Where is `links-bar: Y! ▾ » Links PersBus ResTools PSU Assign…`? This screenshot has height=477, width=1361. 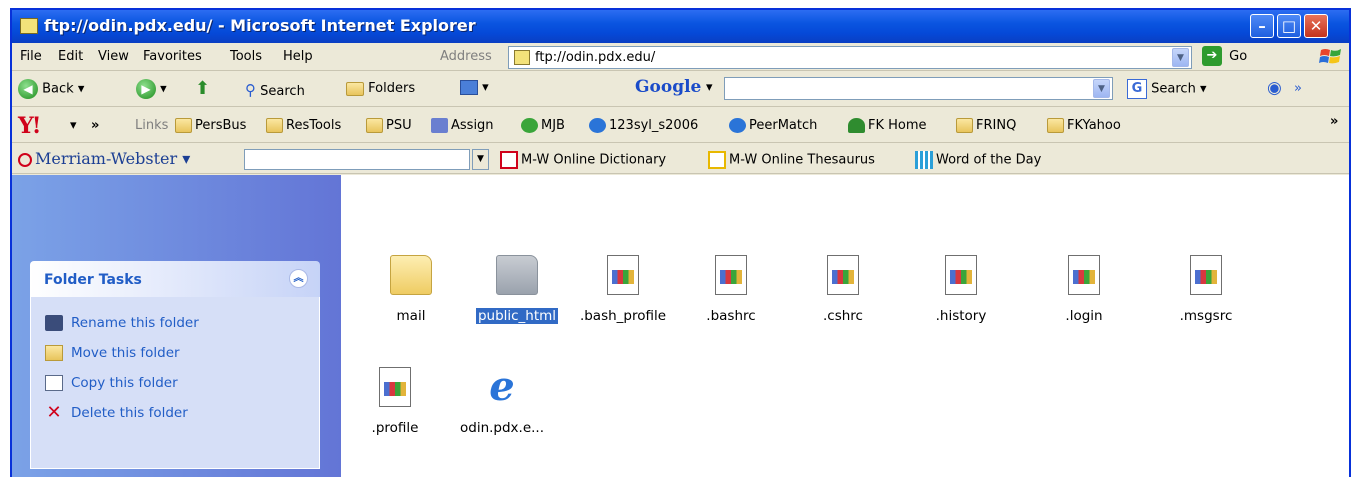 links-bar: Y! ▾ » Links PersBus ResTools PSU Assign… is located at coordinates (680, 125).